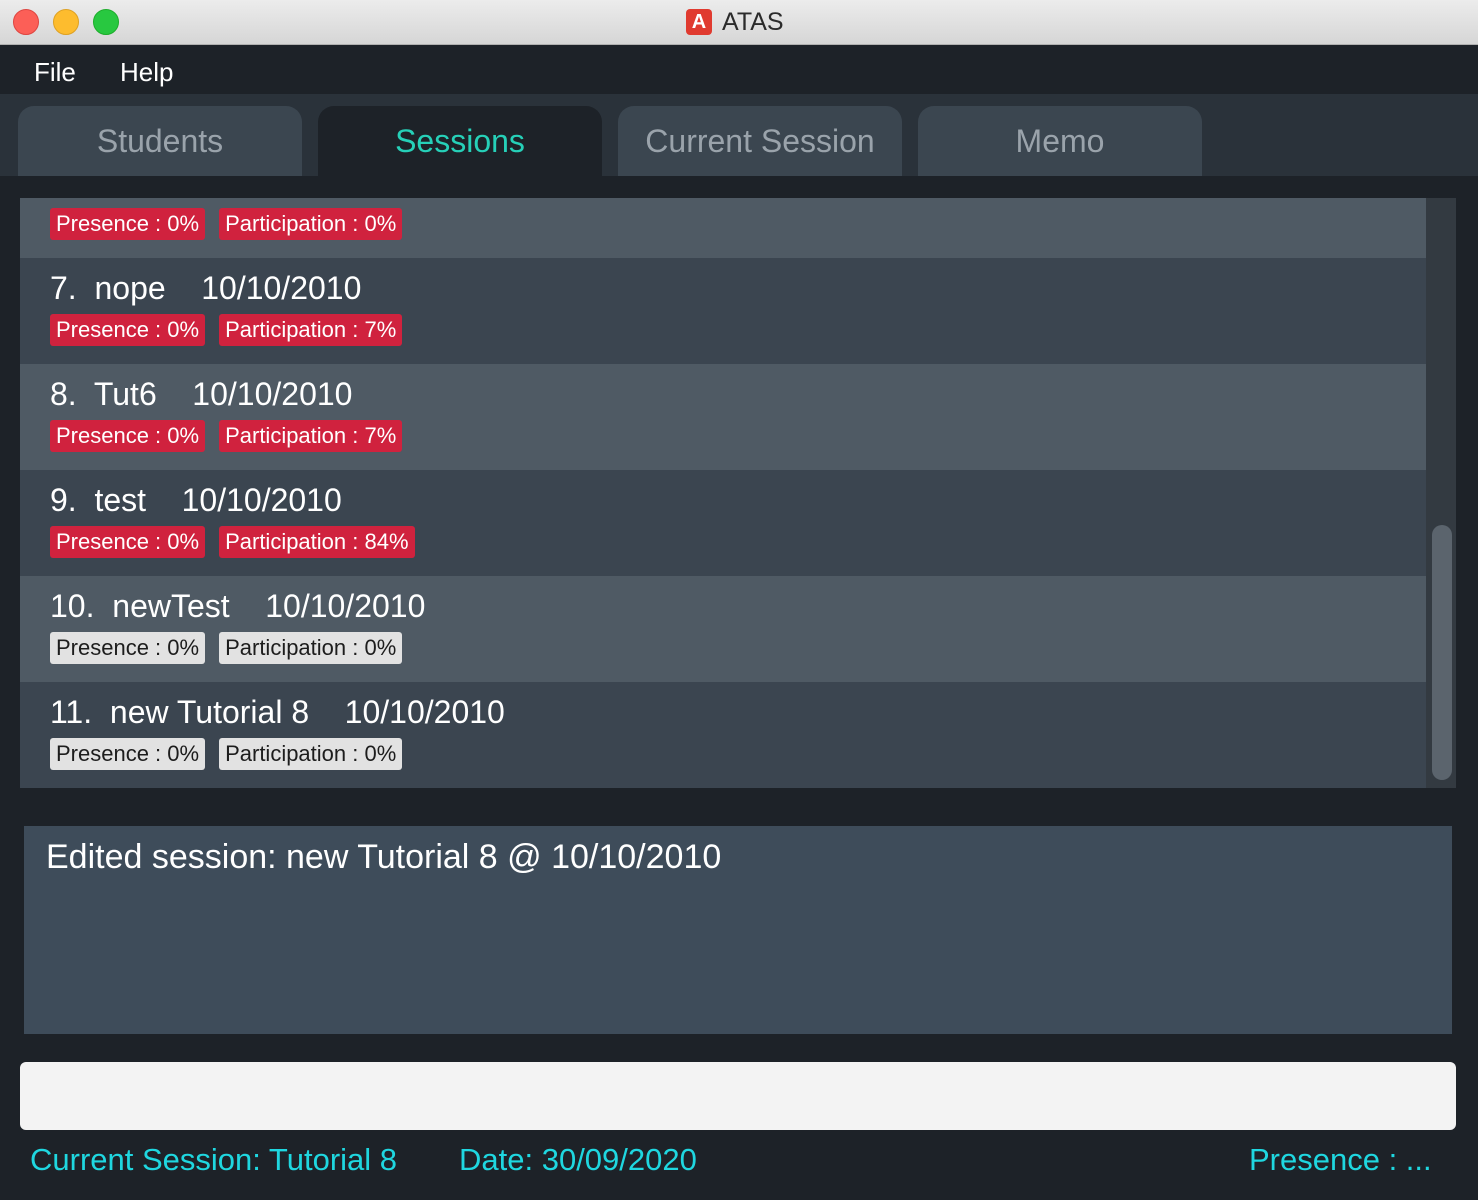 The height and width of the screenshot is (1200, 1482). What do you see at coordinates (214, 1159) in the screenshot?
I see `status-current-session: Current Session: Tutorial 8` at bounding box center [214, 1159].